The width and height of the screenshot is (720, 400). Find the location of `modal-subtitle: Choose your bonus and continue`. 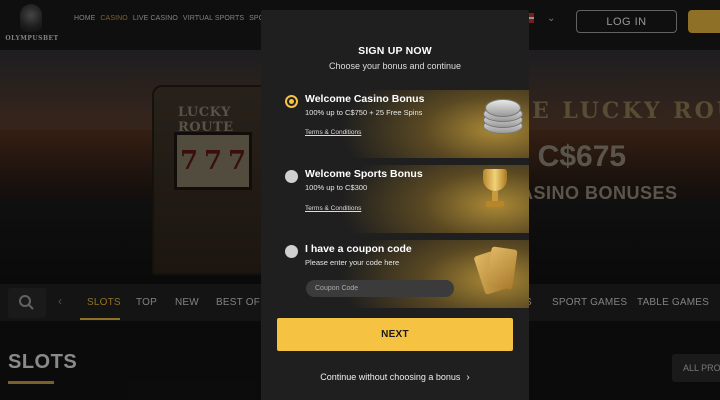

modal-subtitle: Choose your bonus and continue is located at coordinates (395, 66).